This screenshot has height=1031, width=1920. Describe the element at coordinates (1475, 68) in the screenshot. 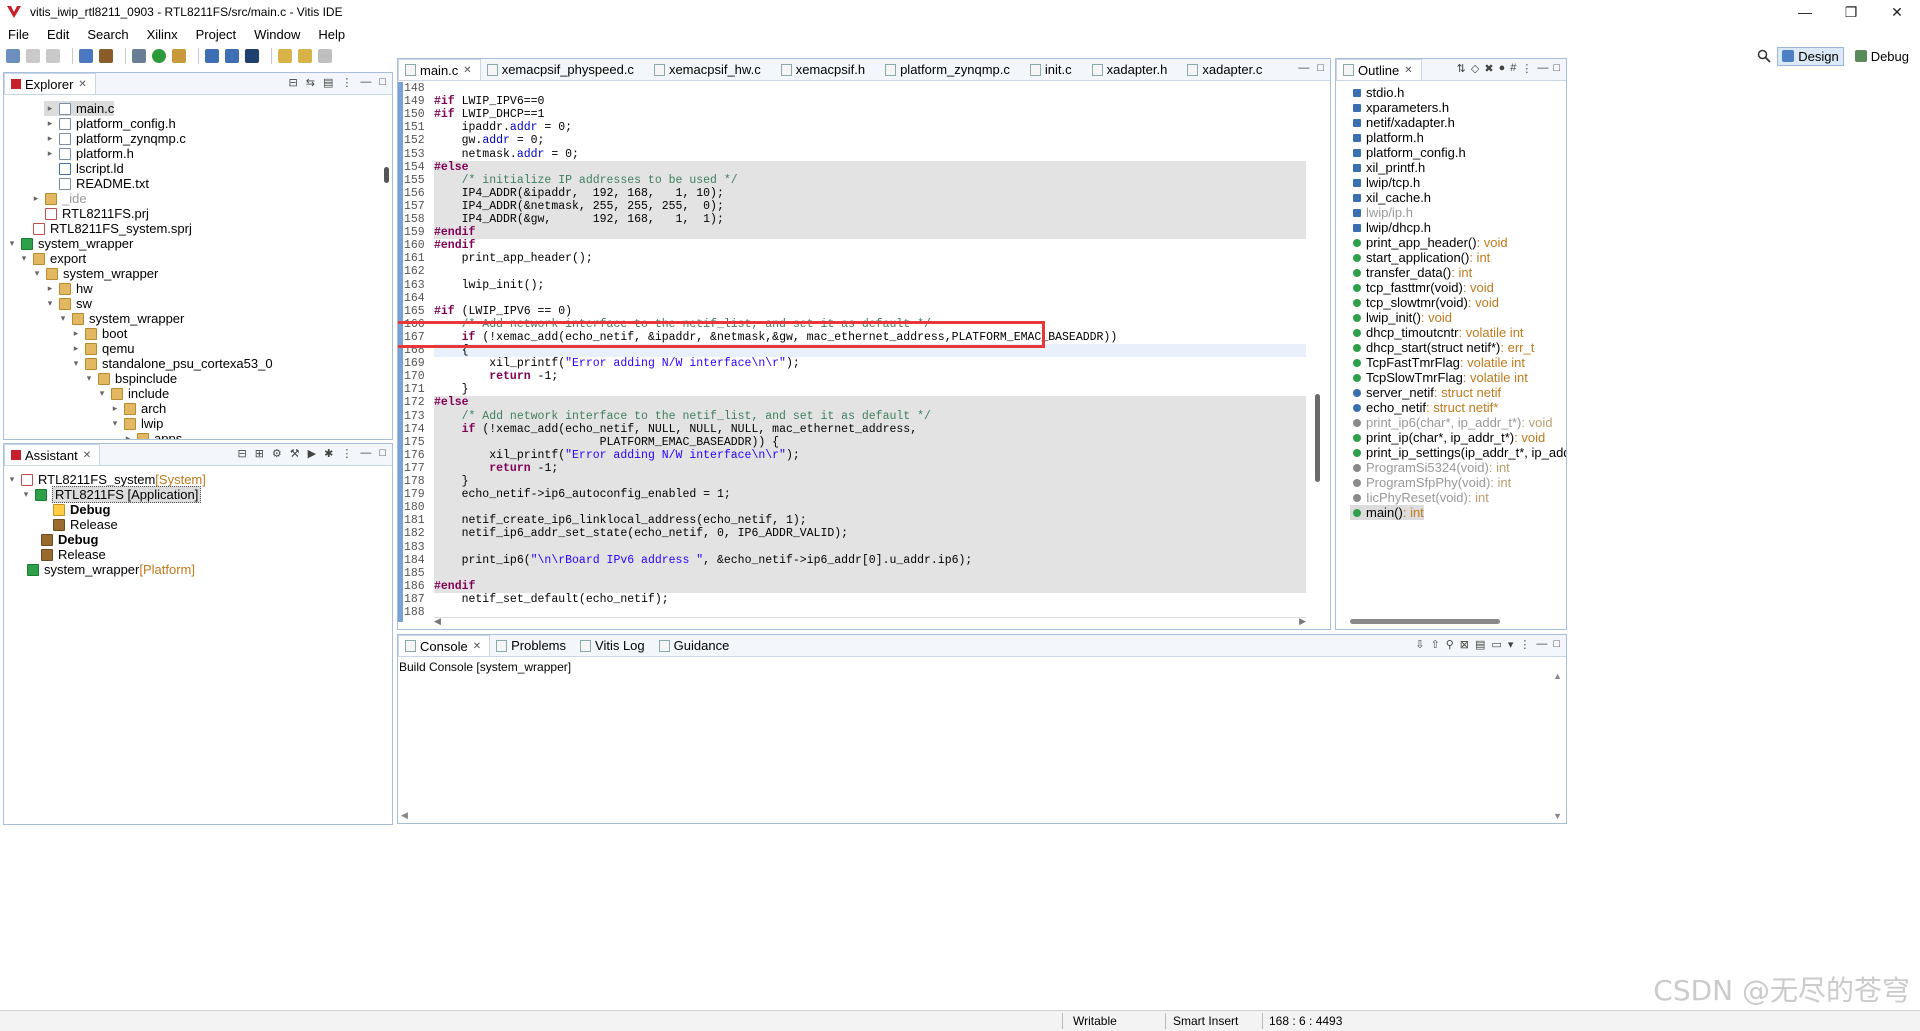

I see `hide-fields-icon: ◇` at that location.